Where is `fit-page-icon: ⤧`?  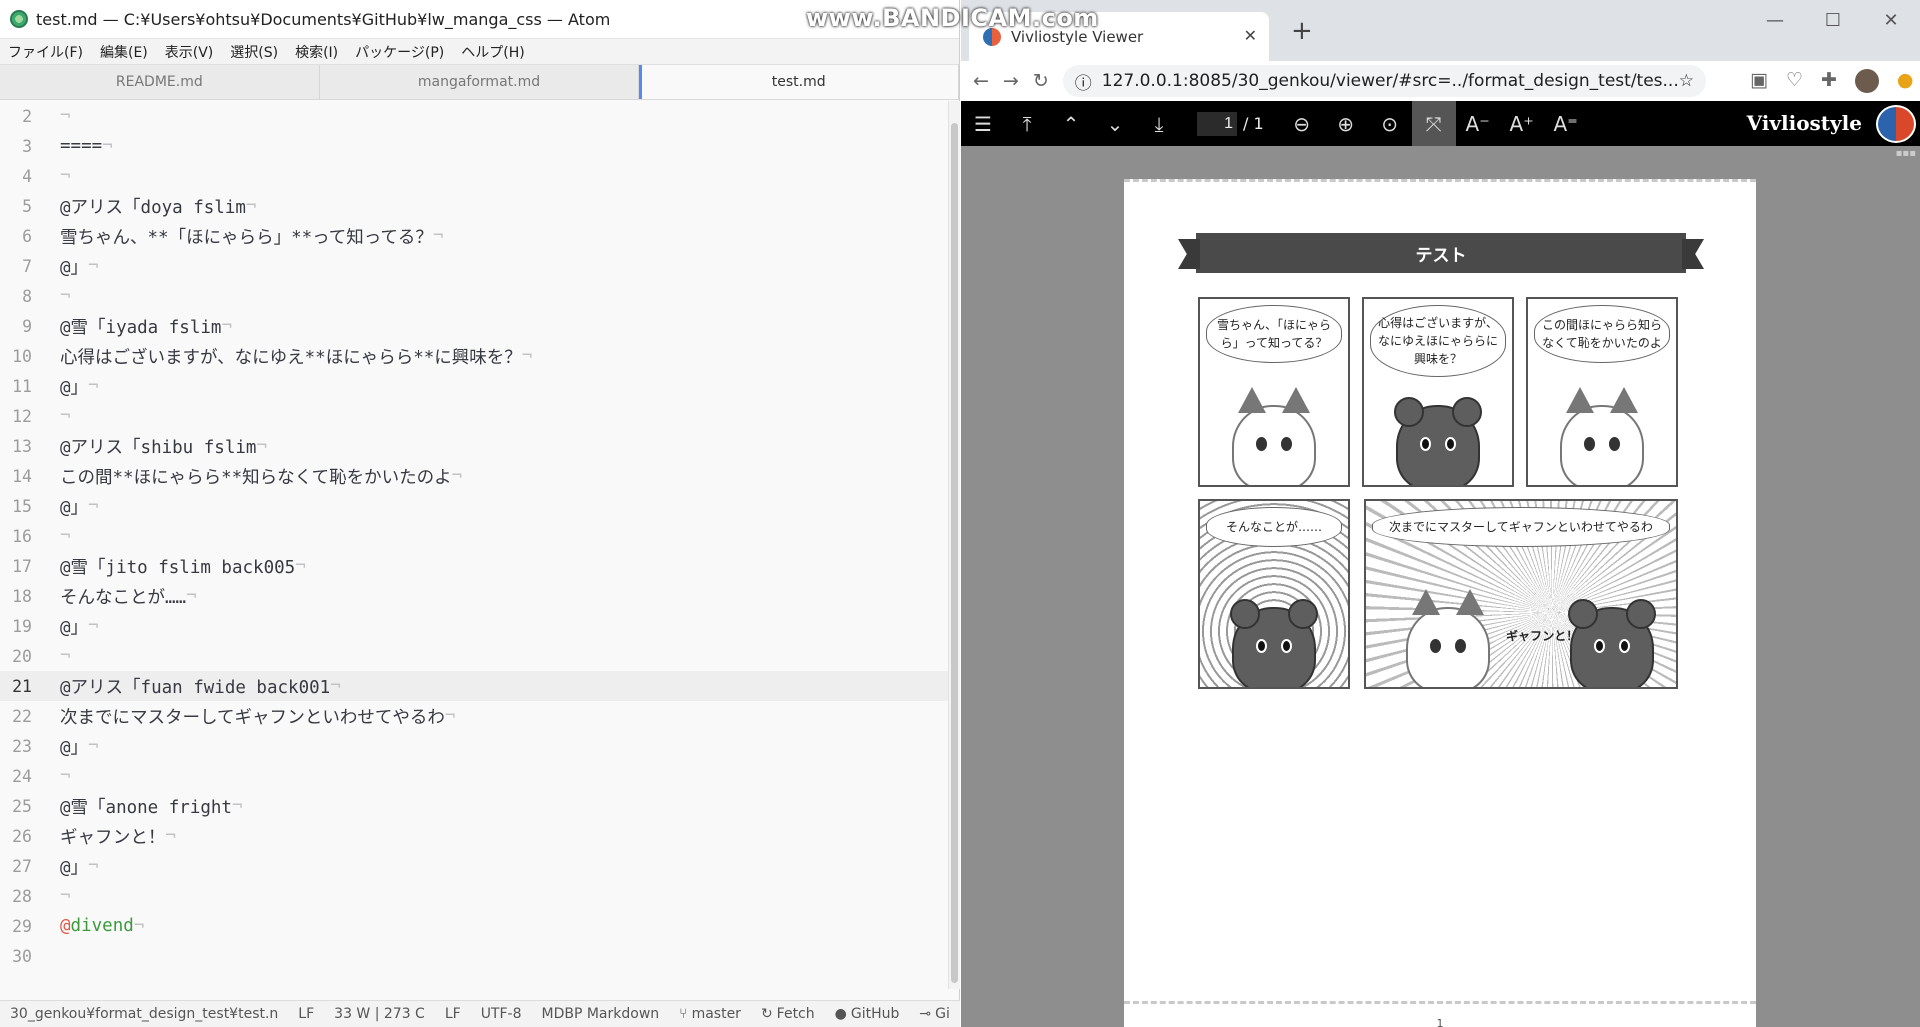
fit-page-icon: ⤧ is located at coordinates (1433, 123).